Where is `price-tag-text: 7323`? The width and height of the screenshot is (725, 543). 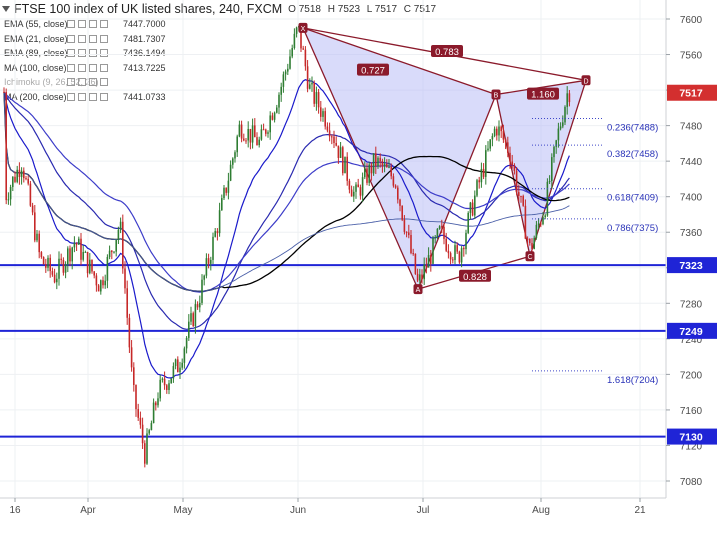 price-tag-text: 7323 is located at coordinates (691, 266).